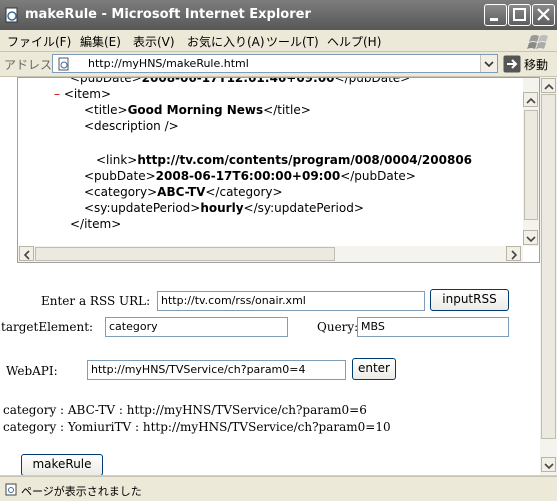 The height and width of the screenshot is (501, 557). What do you see at coordinates (354, 41) in the screenshot?
I see `menu-help: ヘルプ(H)` at bounding box center [354, 41].